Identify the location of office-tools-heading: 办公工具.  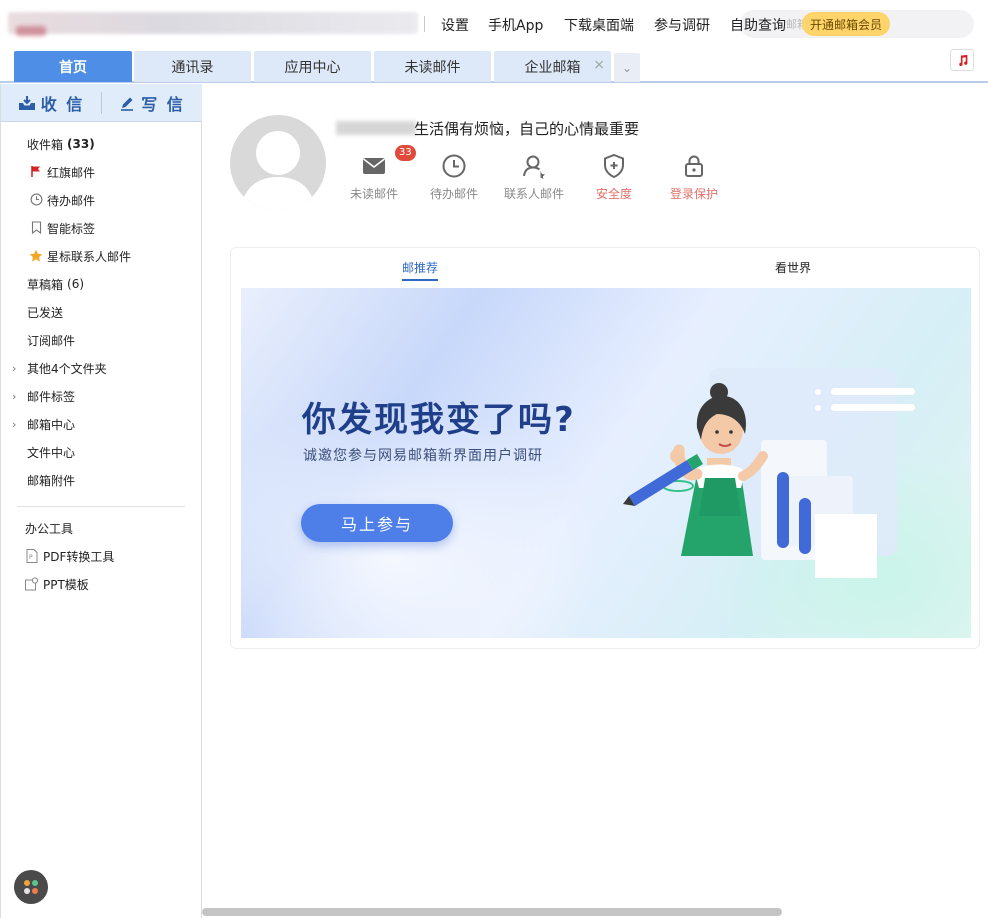
(101, 528).